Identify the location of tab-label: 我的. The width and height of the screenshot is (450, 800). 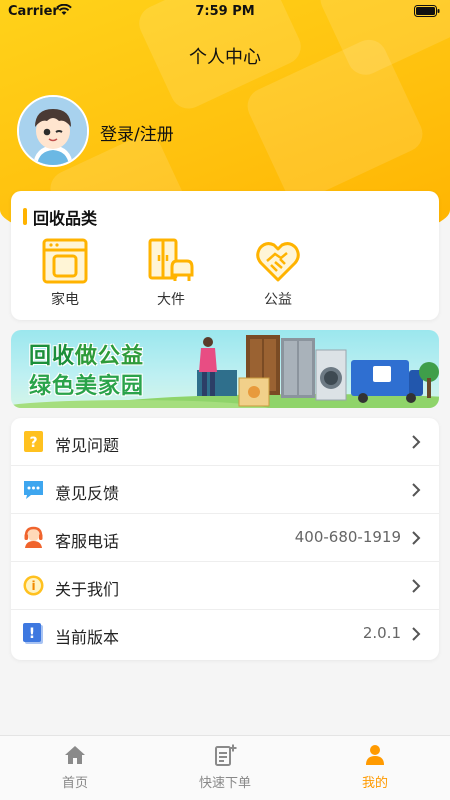
(374, 783).